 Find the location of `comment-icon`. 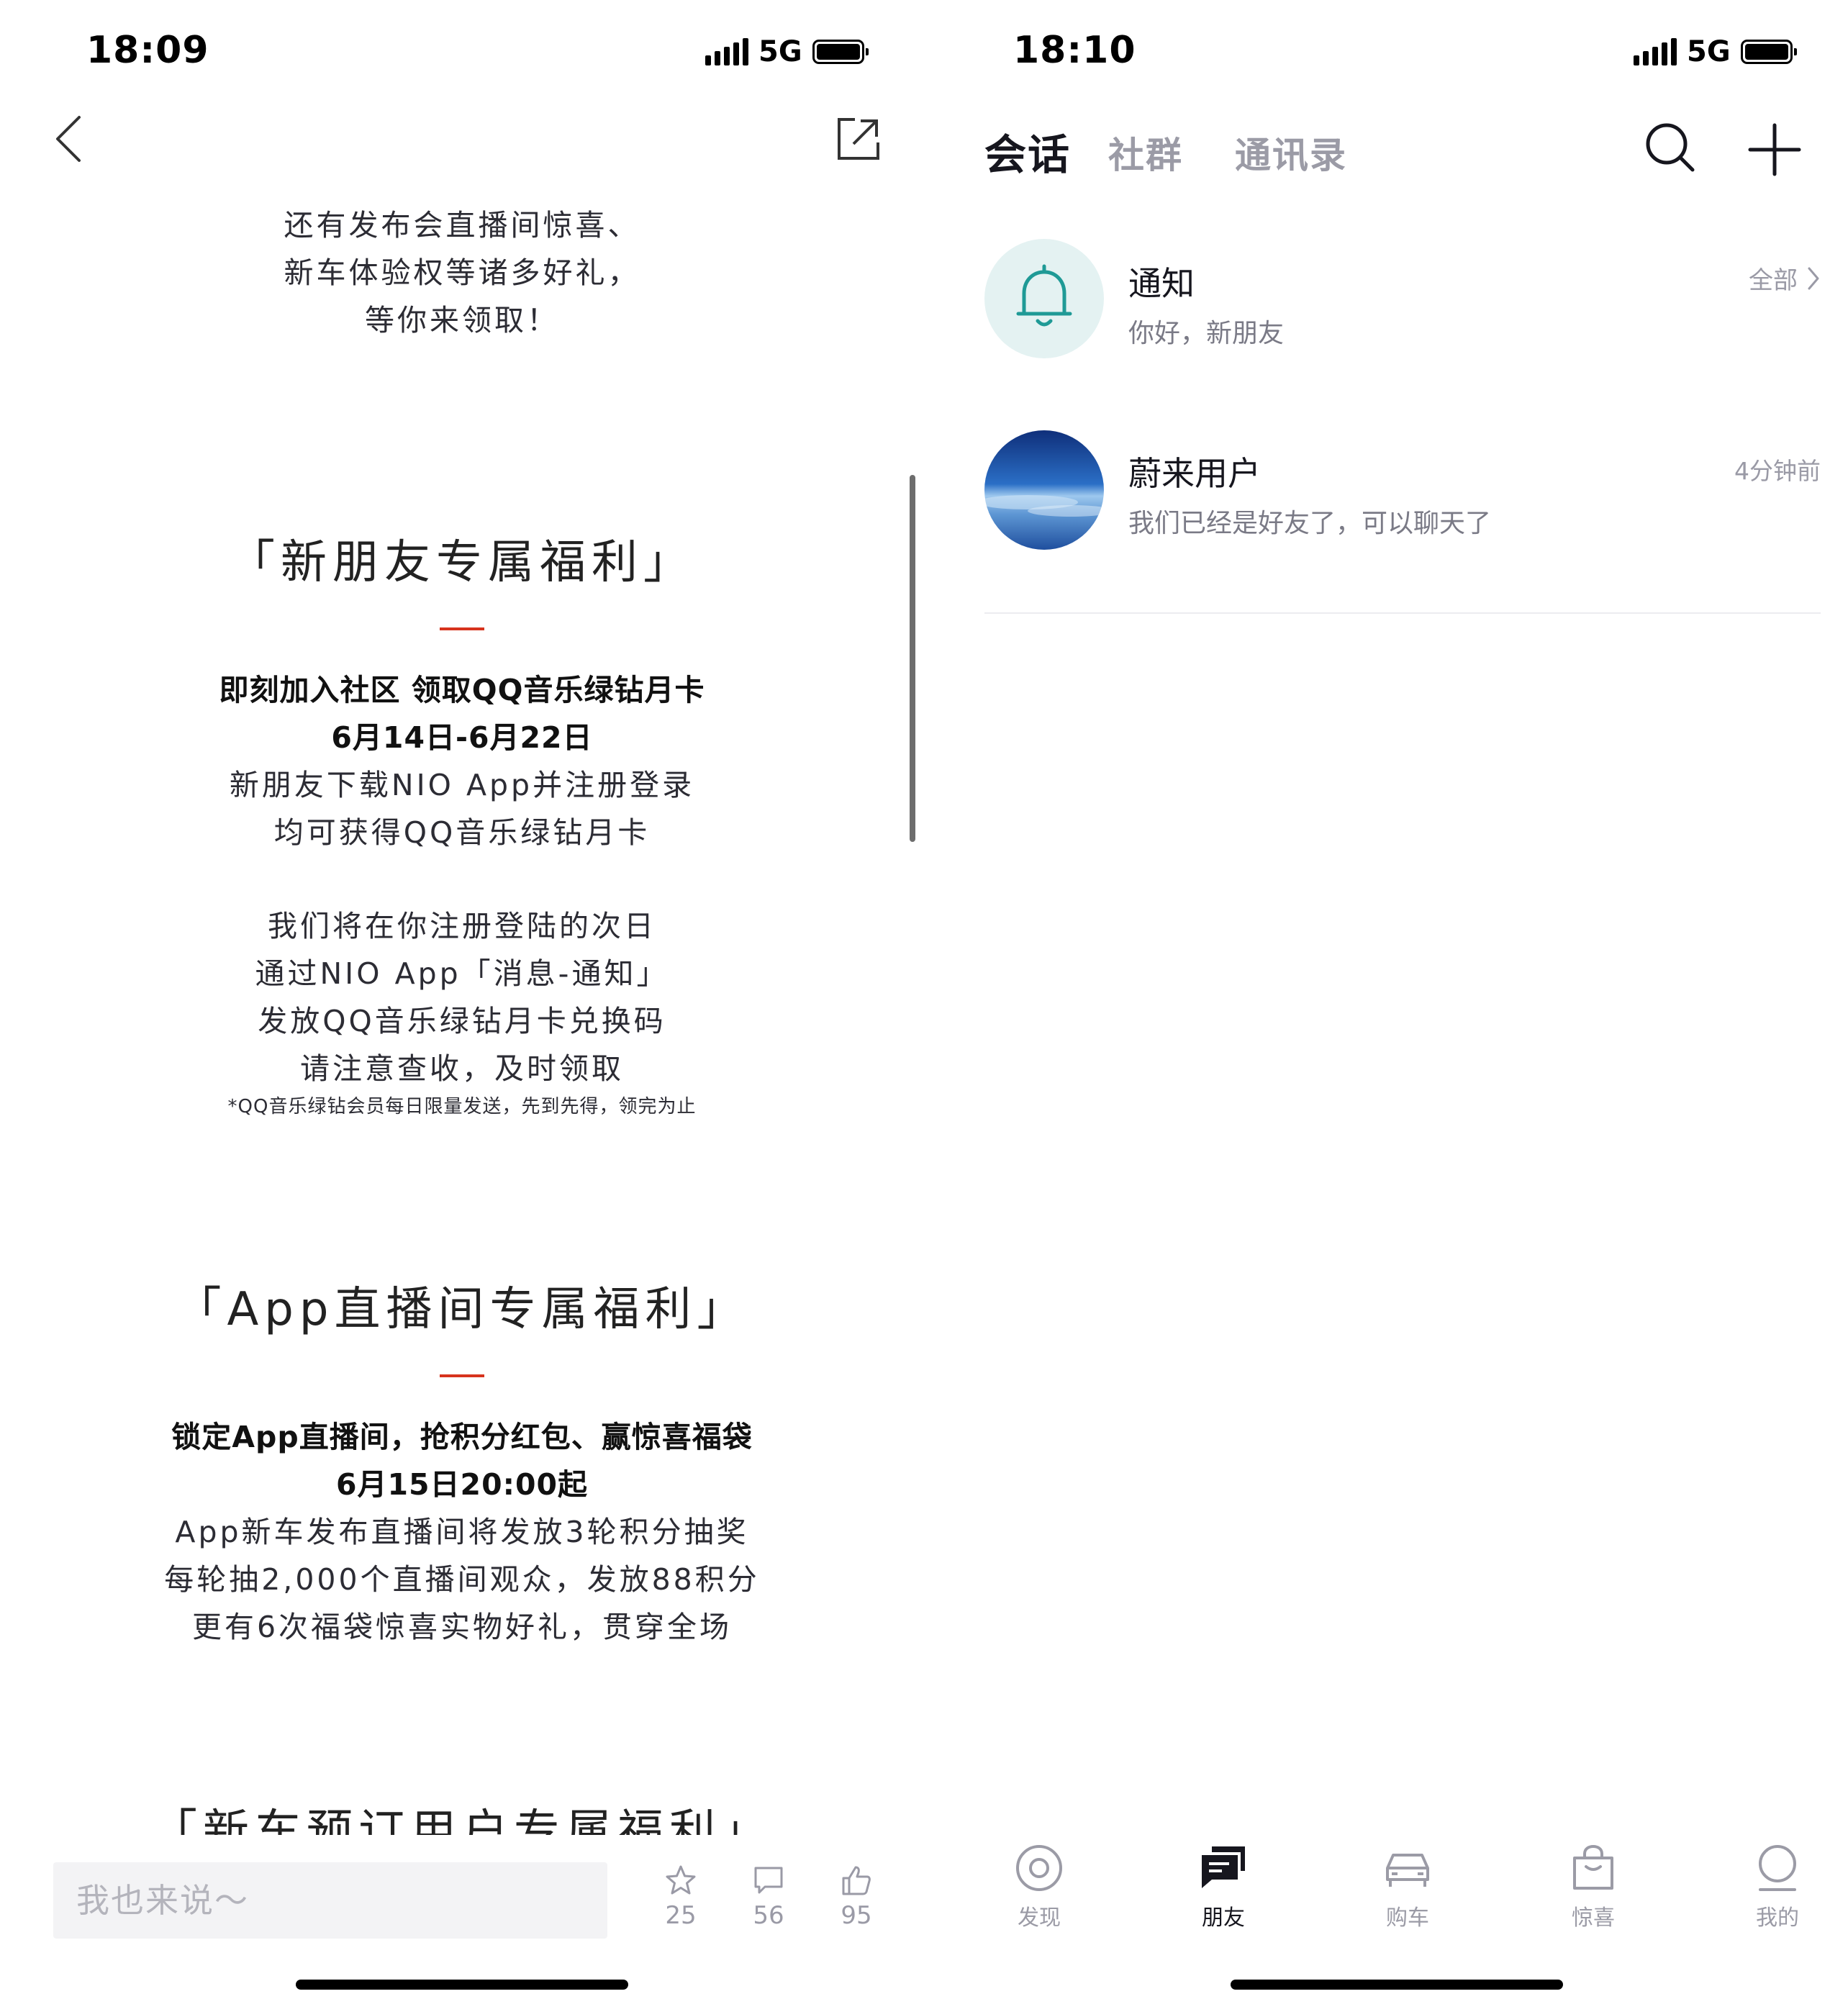

comment-icon is located at coordinates (768, 1881).